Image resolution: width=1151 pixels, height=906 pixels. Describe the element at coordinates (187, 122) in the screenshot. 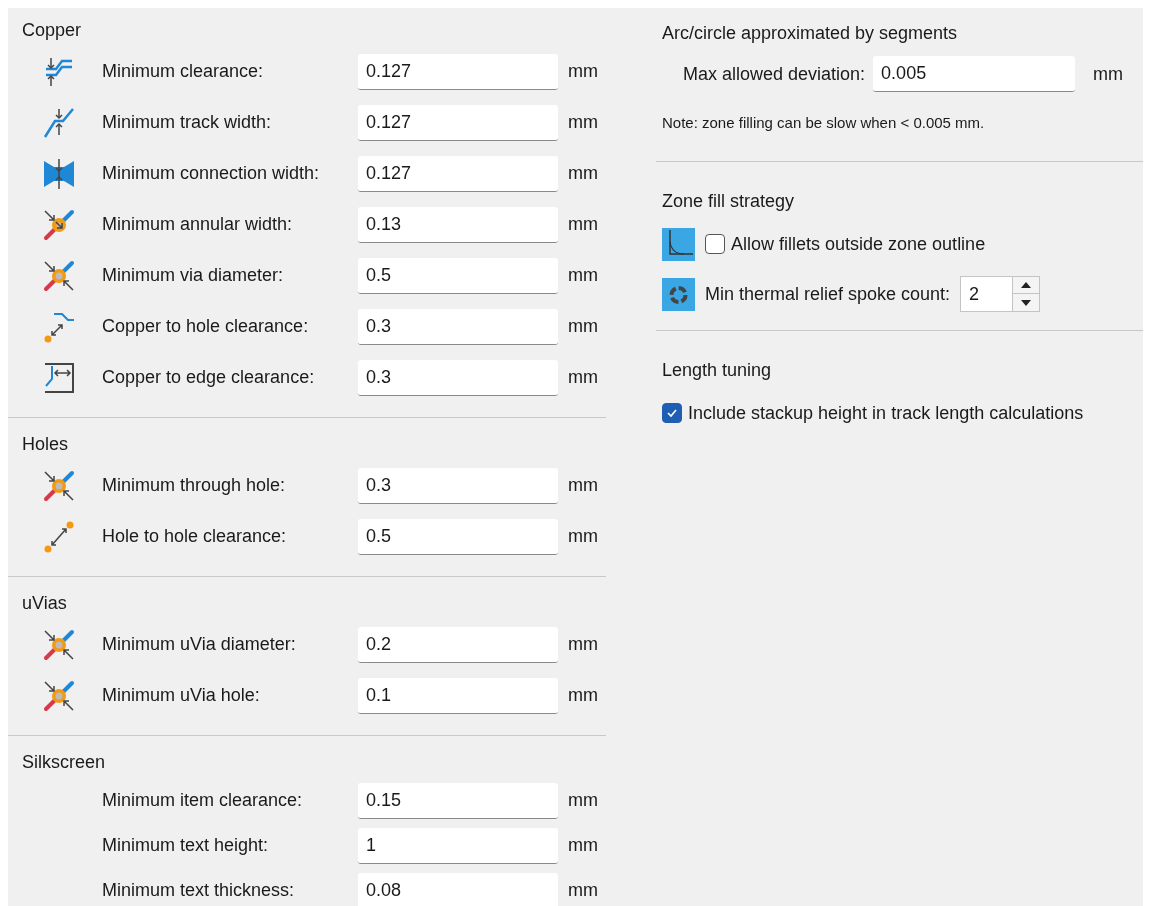

I see `field-label: Minimum track width:` at that location.